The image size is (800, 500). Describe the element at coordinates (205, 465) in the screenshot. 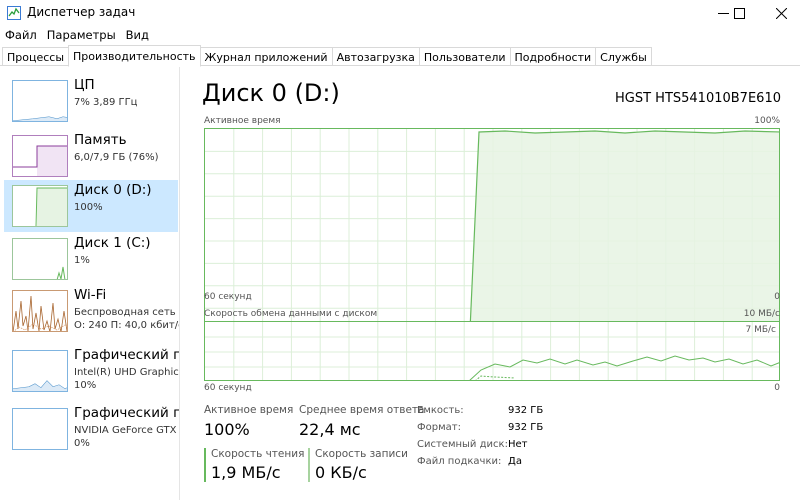

I see `read-speed-marker` at that location.